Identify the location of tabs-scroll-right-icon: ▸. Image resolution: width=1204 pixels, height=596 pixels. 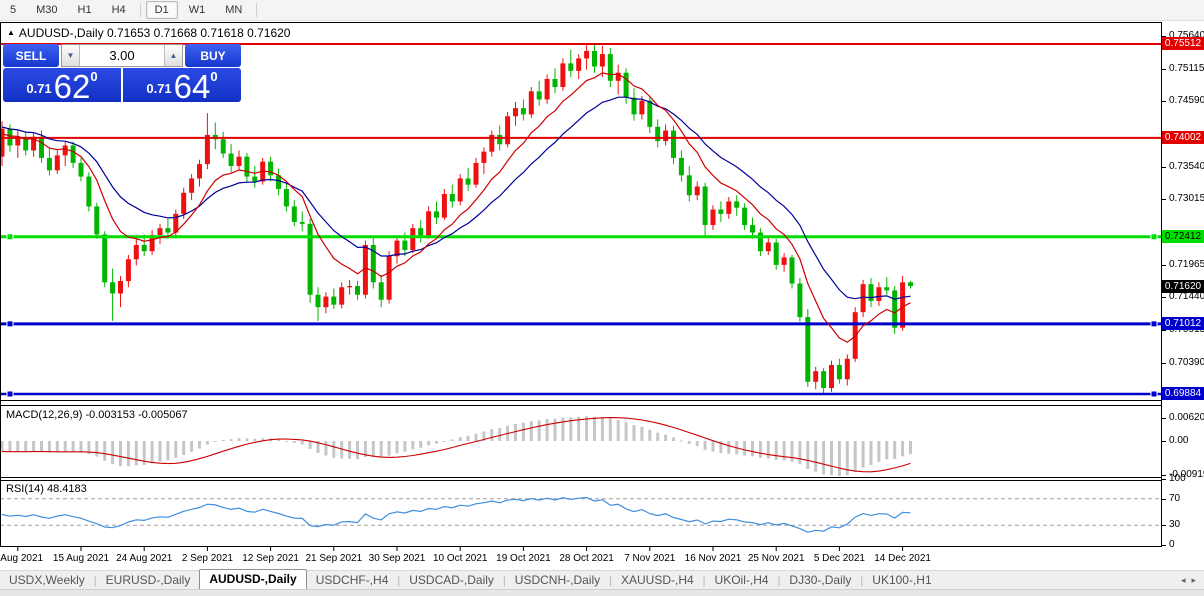
(1193, 580).